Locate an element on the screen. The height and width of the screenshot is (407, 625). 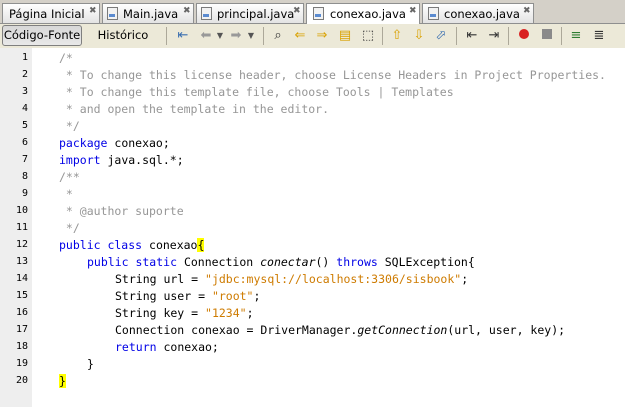
tab-conexao-java: conexao.java ✖ is located at coordinates (478, 13).